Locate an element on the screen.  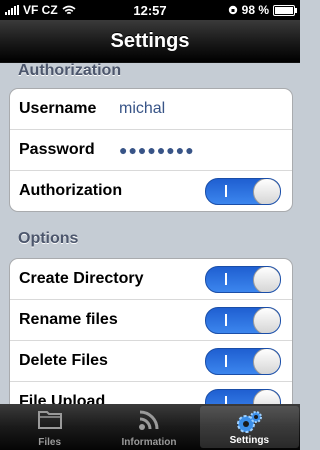
username-field: michal is located at coordinates (142, 109).